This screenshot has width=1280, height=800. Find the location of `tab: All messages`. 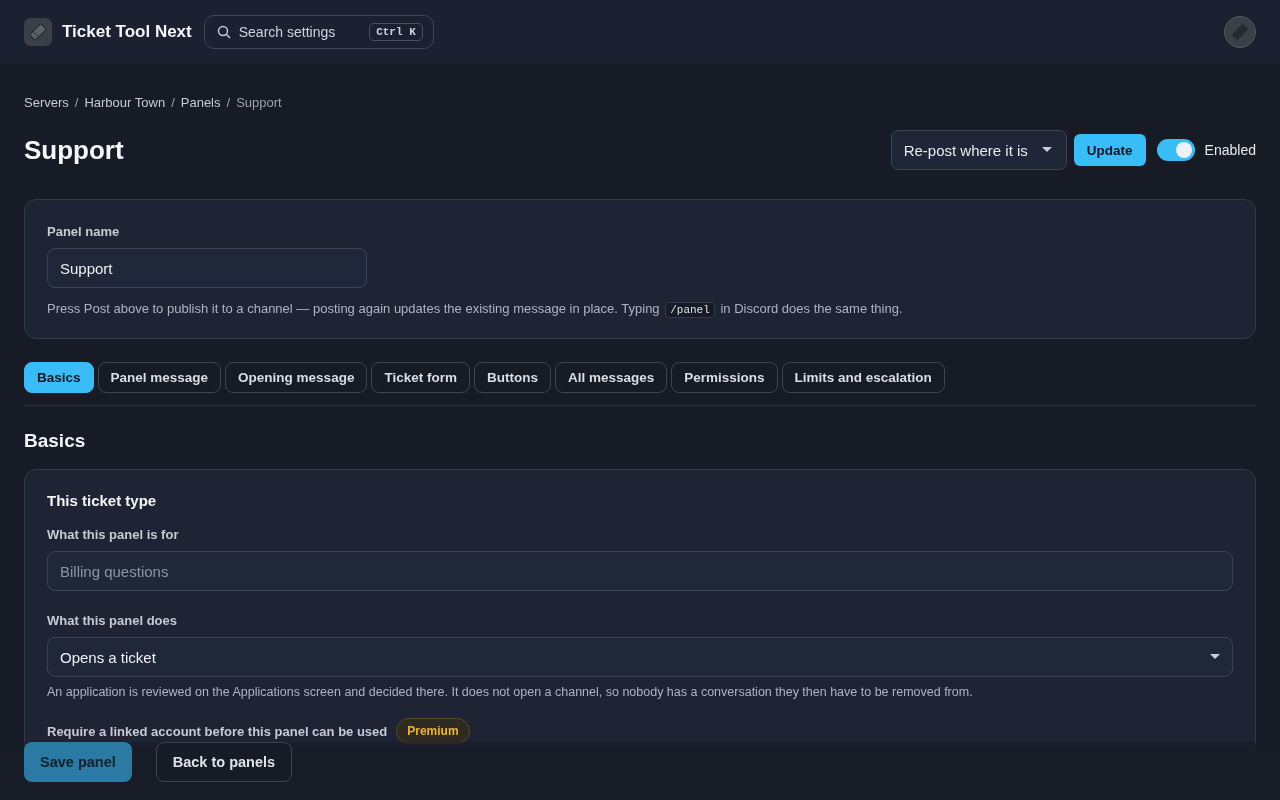

tab: All messages is located at coordinates (611, 377).